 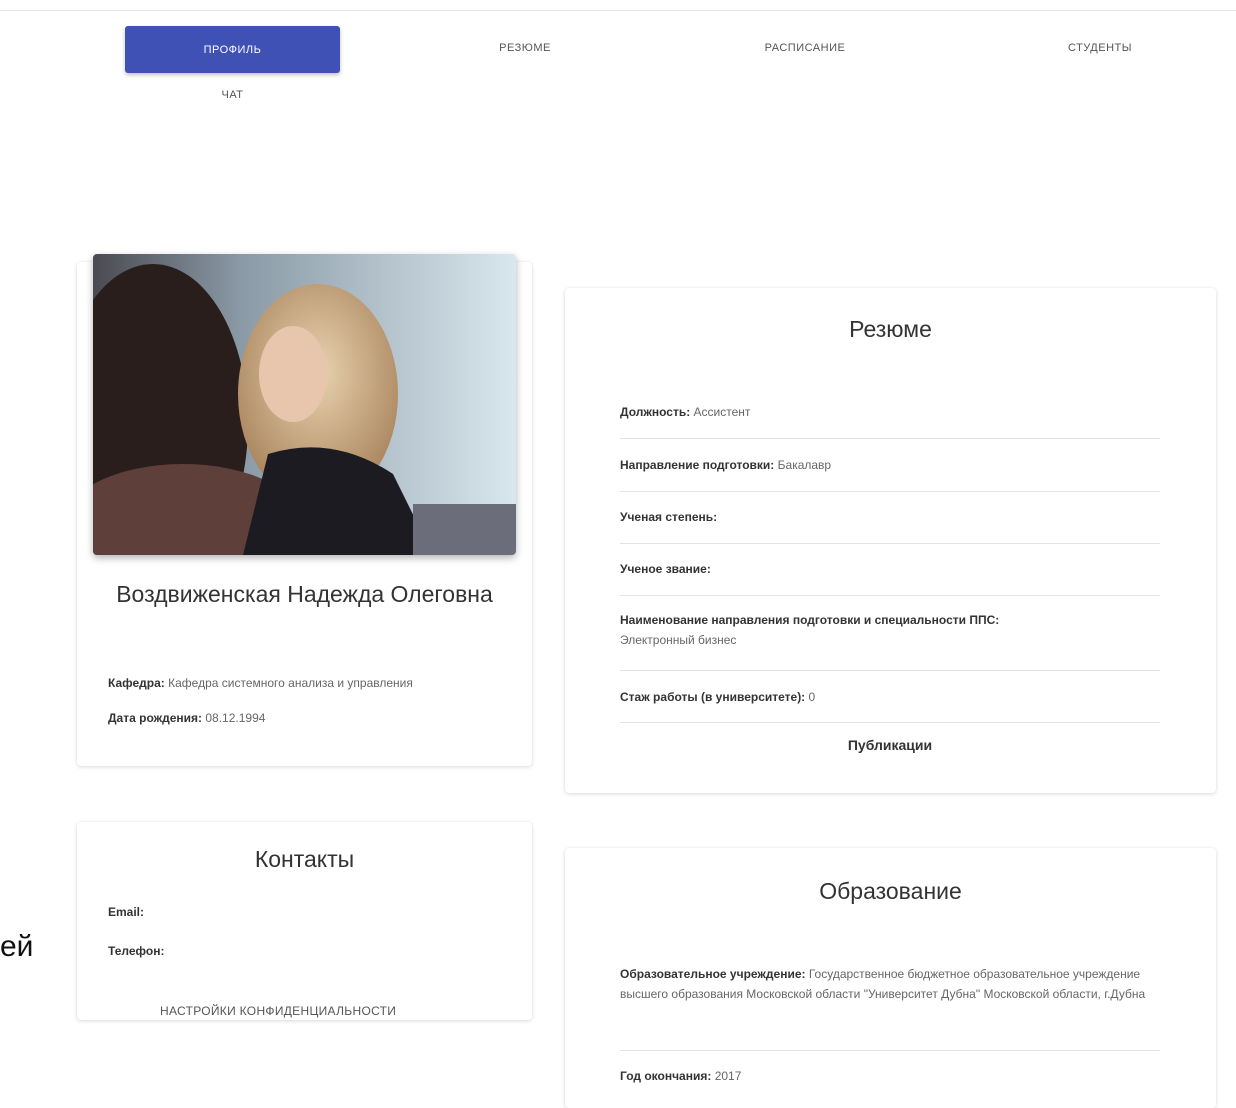 I want to click on education-year: Год окончания: 2017, so click(x=681, y=1076).